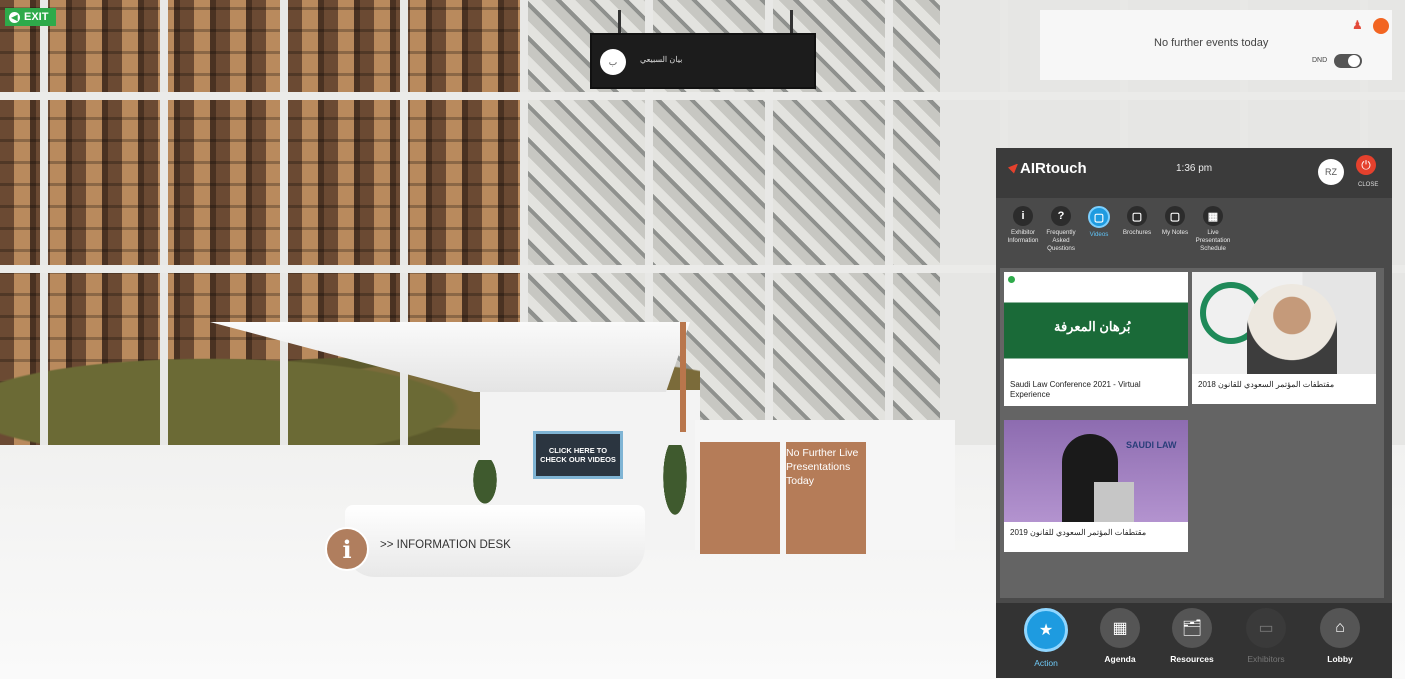 The width and height of the screenshot is (1405, 679). Describe the element at coordinates (1078, 532) in the screenshot. I see `video-title: مقتطفات المؤتمر السعودي للقانون 2019` at that location.